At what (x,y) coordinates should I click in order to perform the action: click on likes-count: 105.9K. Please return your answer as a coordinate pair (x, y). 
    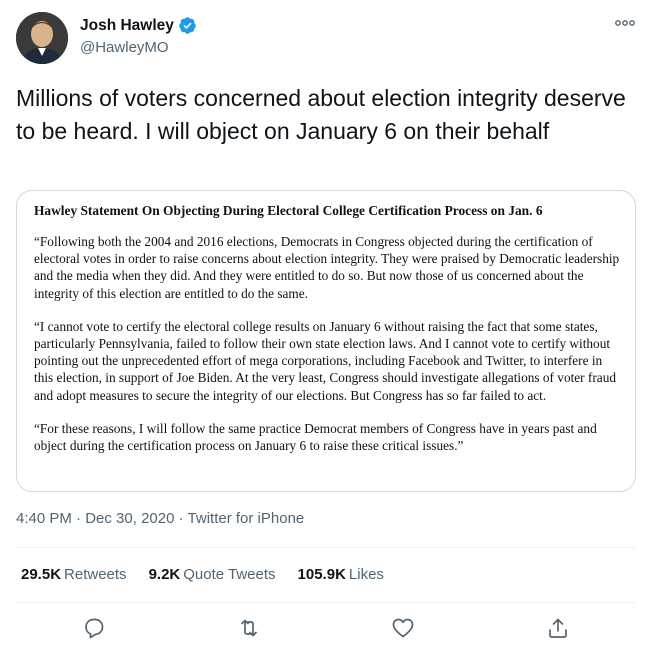
    Looking at the image, I should click on (321, 574).